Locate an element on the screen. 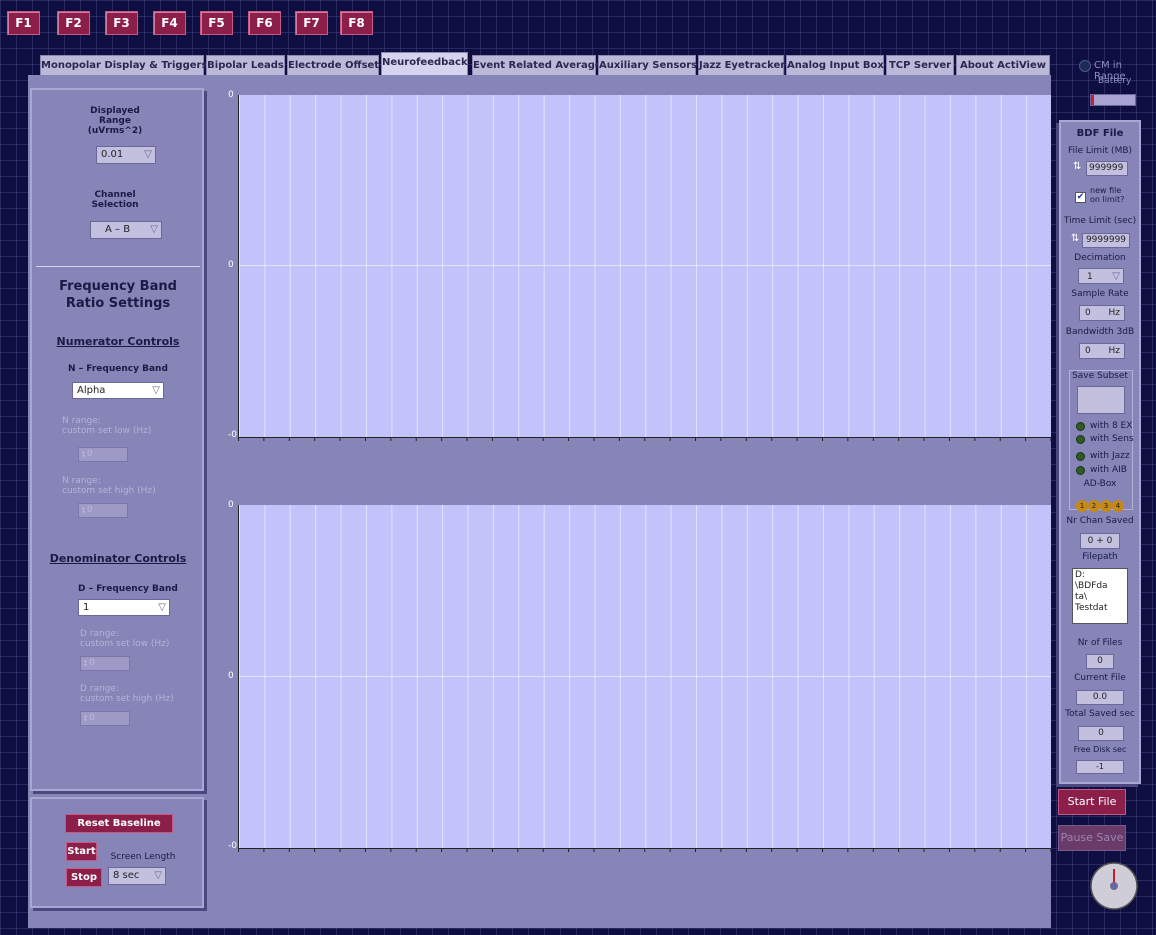  n-low-label: N range: custom set low (Hz) is located at coordinates (107, 426).